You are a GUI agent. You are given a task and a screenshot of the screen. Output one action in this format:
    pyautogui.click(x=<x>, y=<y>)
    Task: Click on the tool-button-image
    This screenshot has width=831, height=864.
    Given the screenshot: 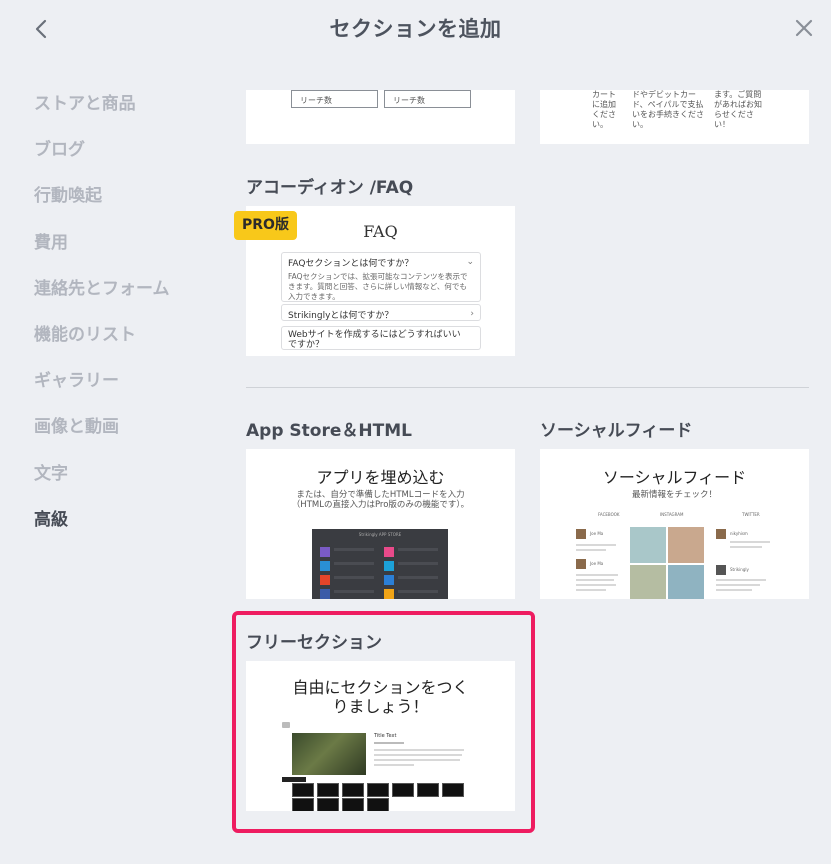 What is the action you would take?
    pyautogui.click(x=353, y=790)
    